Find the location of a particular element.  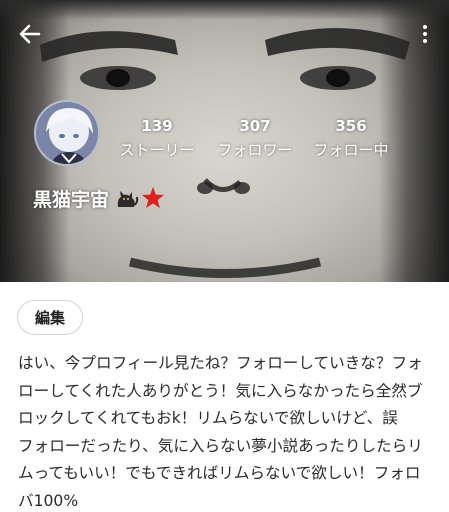

bio-line: フォローだったり、気に入らない夢小説あったりしたらリ is located at coordinates (220, 445).